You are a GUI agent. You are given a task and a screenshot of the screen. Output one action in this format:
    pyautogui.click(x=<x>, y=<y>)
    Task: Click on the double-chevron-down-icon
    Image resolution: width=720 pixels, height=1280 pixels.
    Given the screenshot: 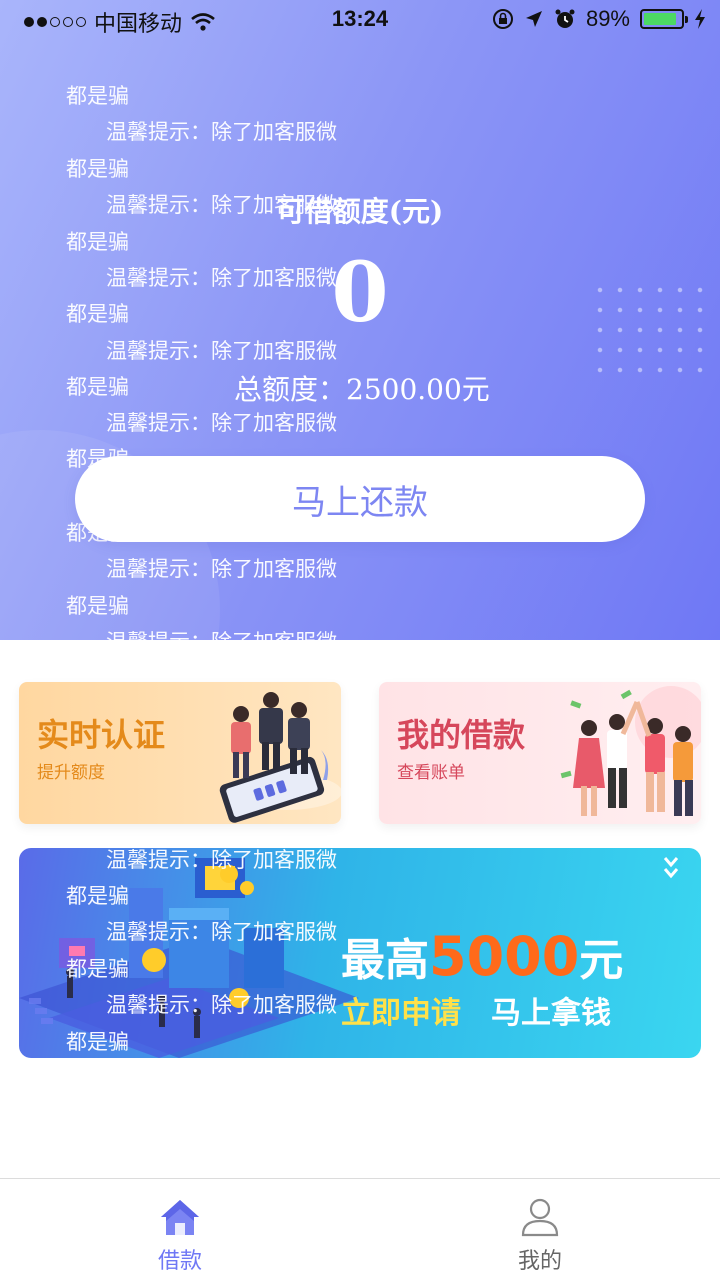 What is the action you would take?
    pyautogui.click(x=671, y=868)
    